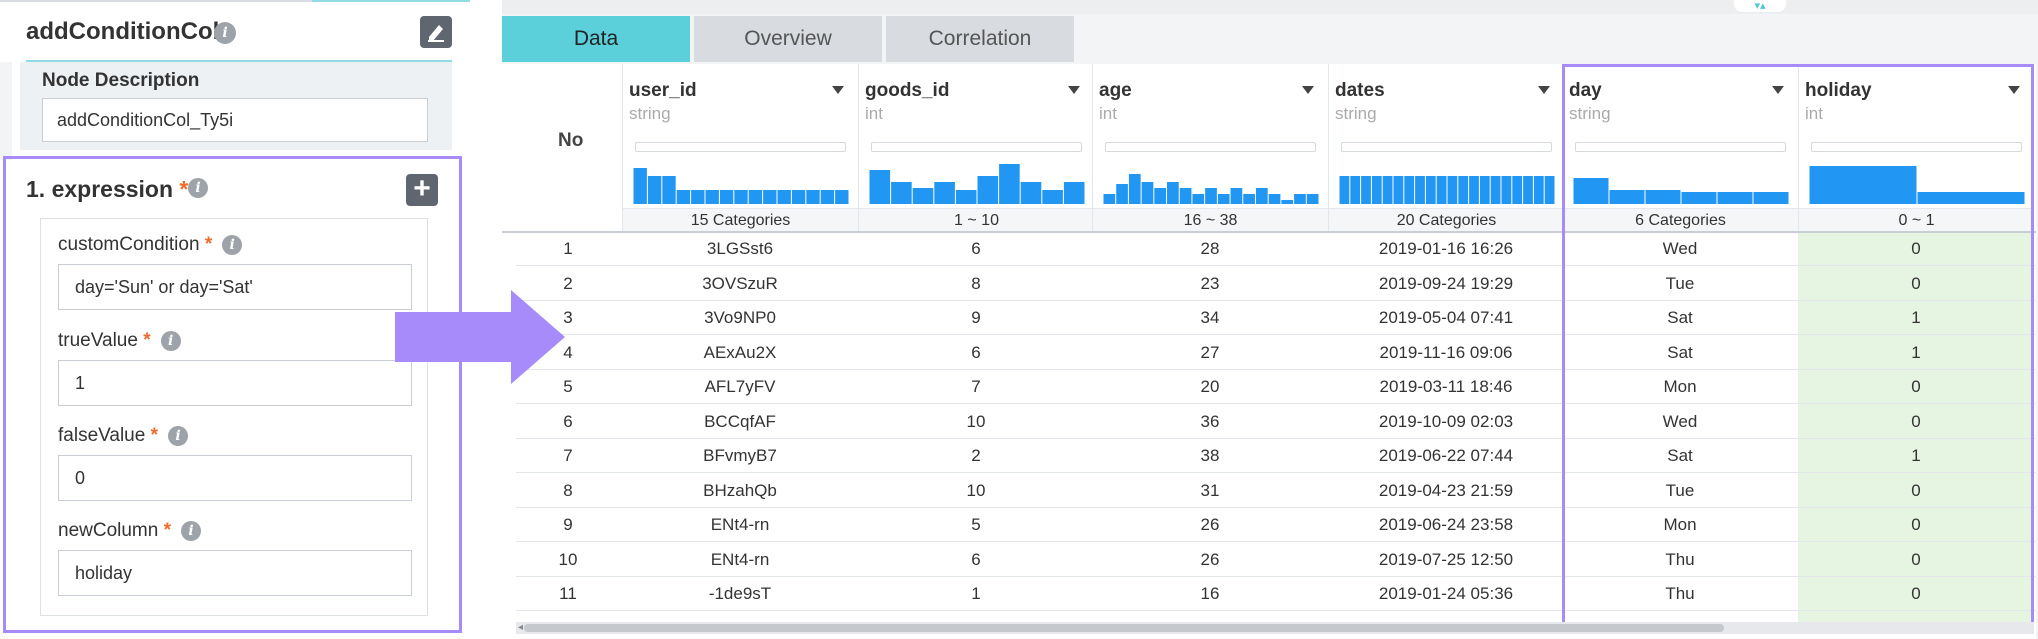  Describe the element at coordinates (568, 559) in the screenshot. I see `row-number-cell: 10` at that location.